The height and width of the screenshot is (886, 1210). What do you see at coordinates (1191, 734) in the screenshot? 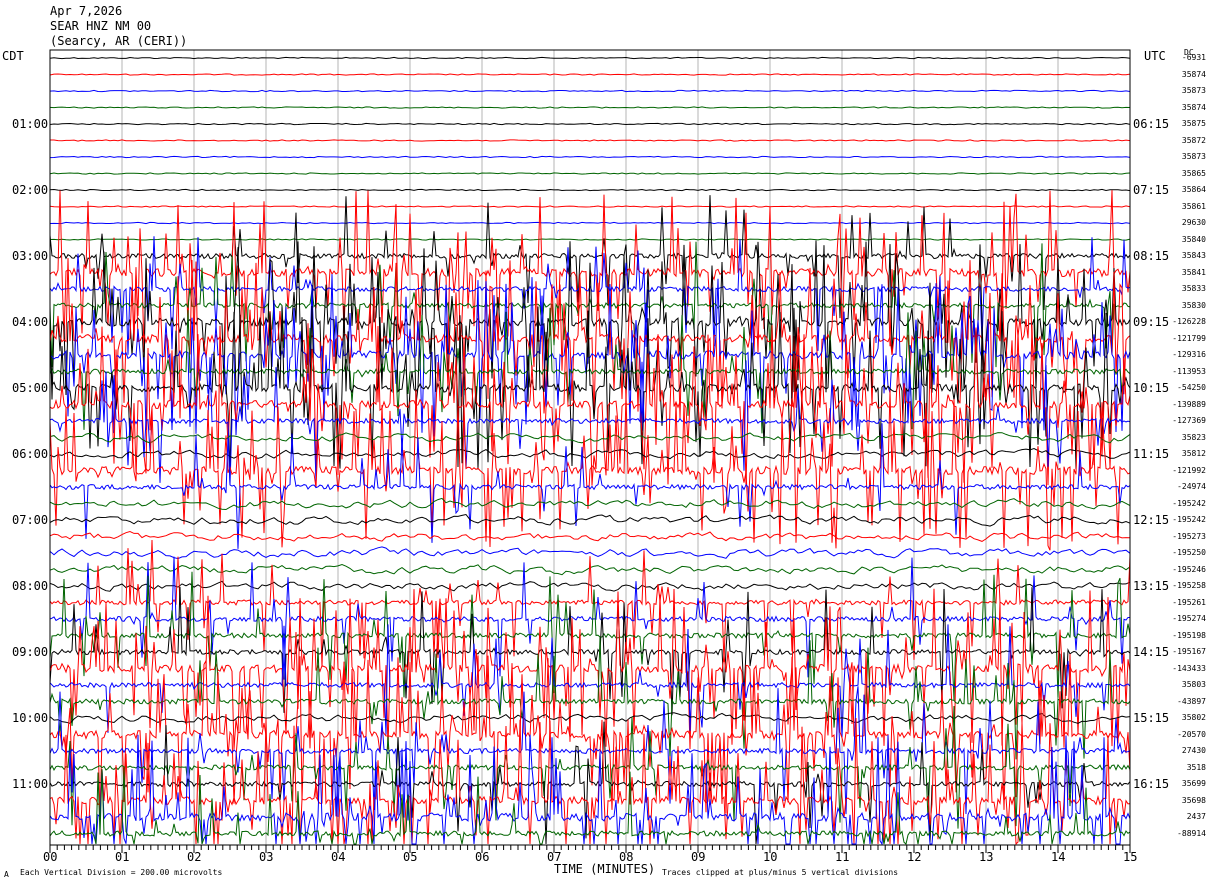
I see `dc-offset-label: -20570` at bounding box center [1191, 734].